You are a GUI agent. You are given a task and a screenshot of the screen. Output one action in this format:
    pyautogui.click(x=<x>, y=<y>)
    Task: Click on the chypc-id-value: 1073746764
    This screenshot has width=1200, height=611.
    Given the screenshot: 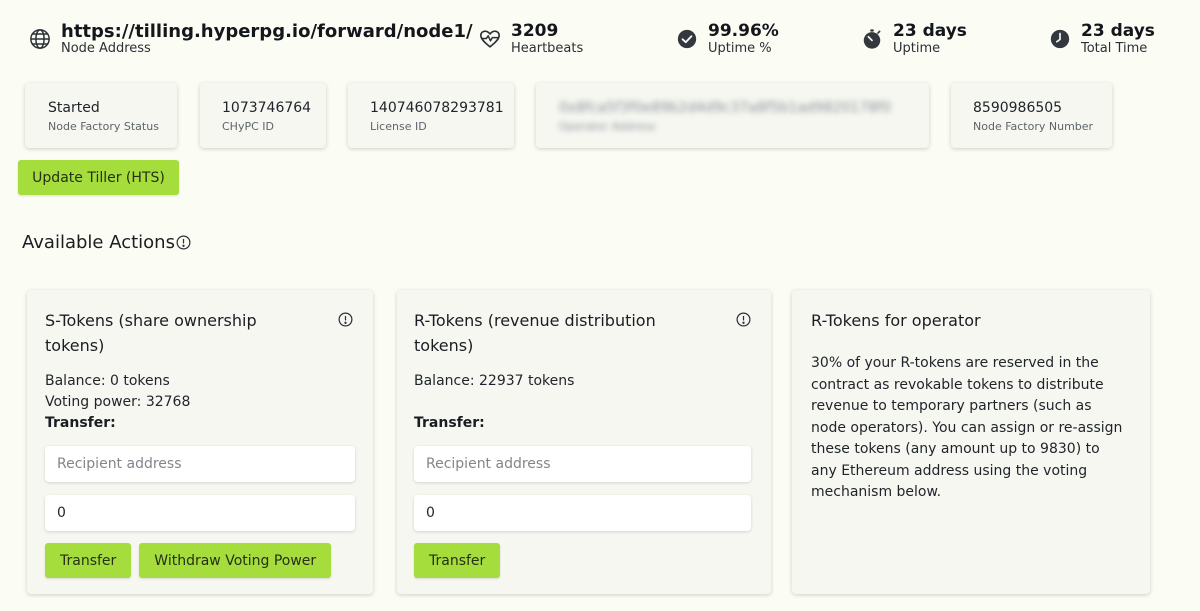 What is the action you would take?
    pyautogui.click(x=267, y=108)
    